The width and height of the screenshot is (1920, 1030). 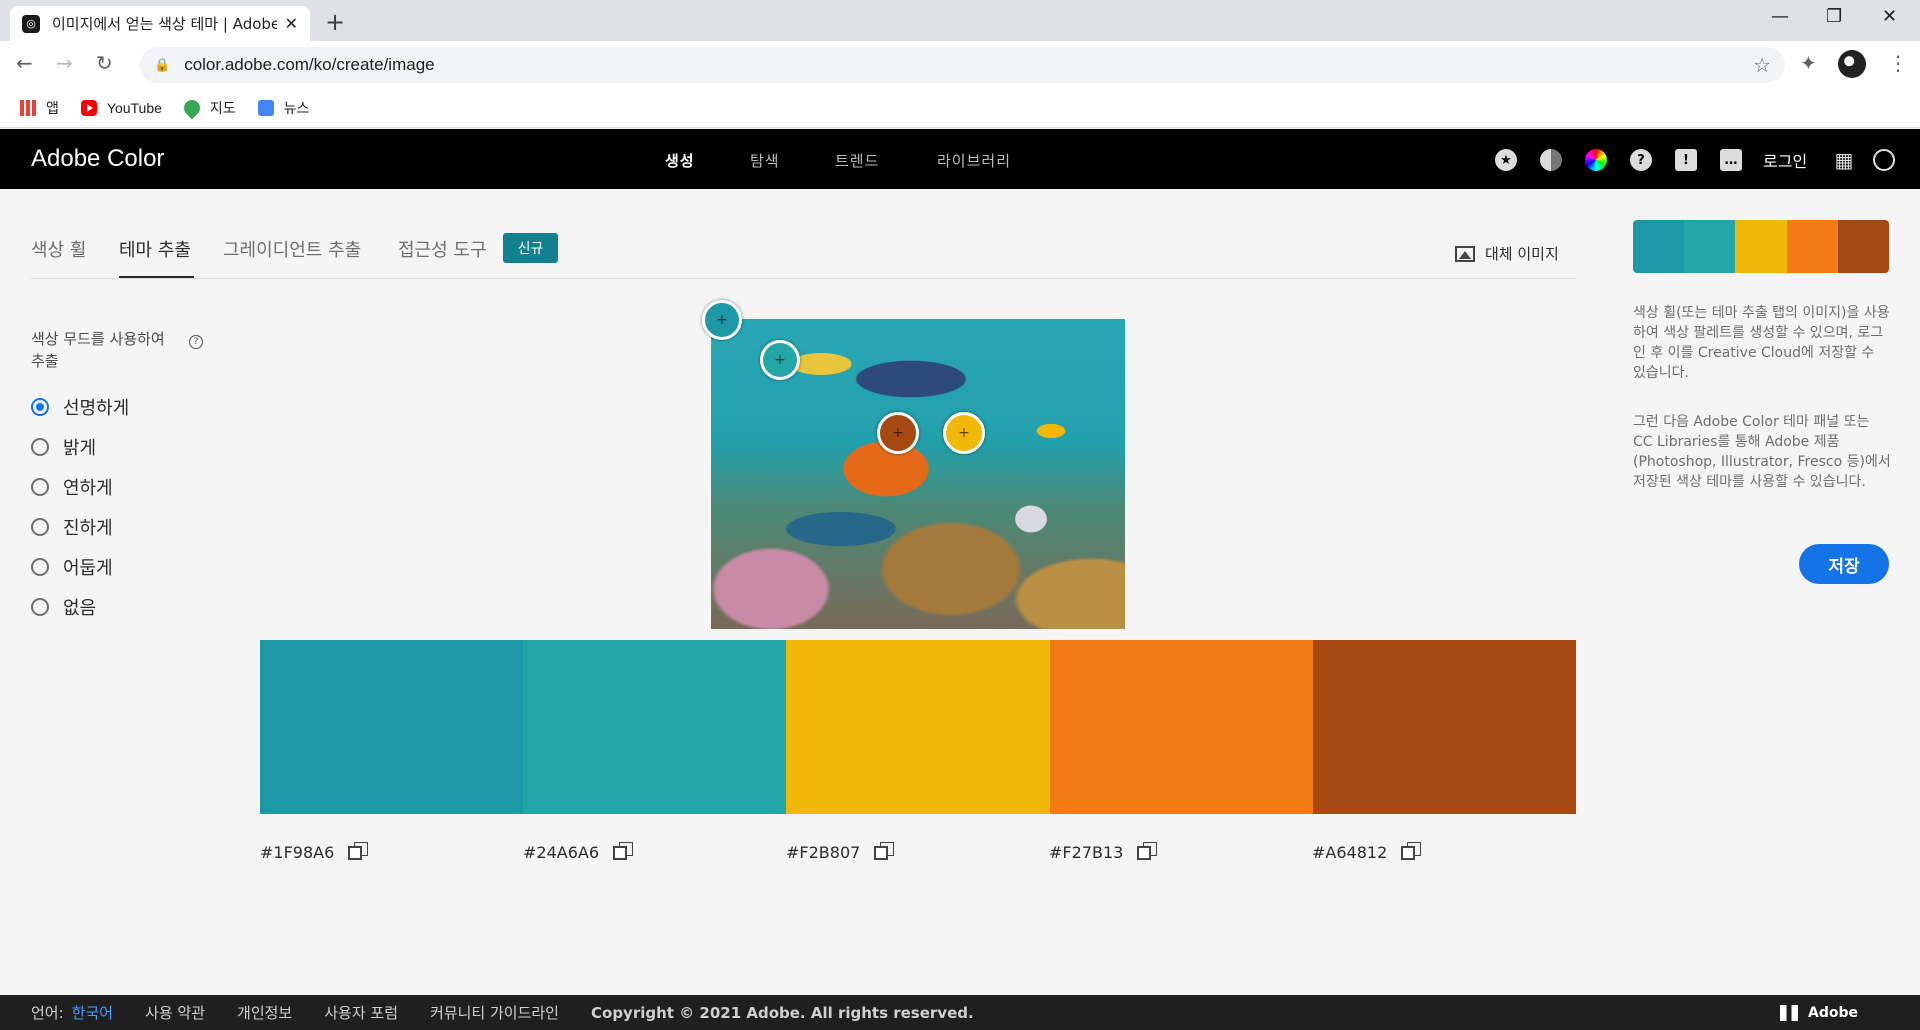 What do you see at coordinates (88, 488) in the screenshot?
I see `option-label: 연하게` at bounding box center [88, 488].